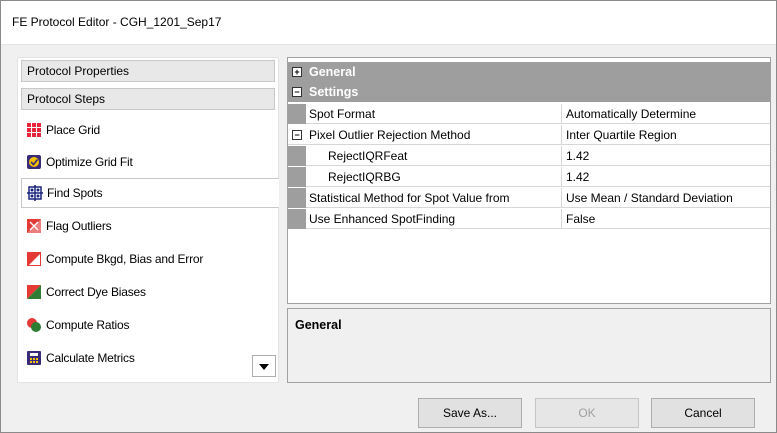 This screenshot has width=777, height=433. What do you see at coordinates (96, 292) in the screenshot?
I see `step-label: Correct Dye Biases` at bounding box center [96, 292].